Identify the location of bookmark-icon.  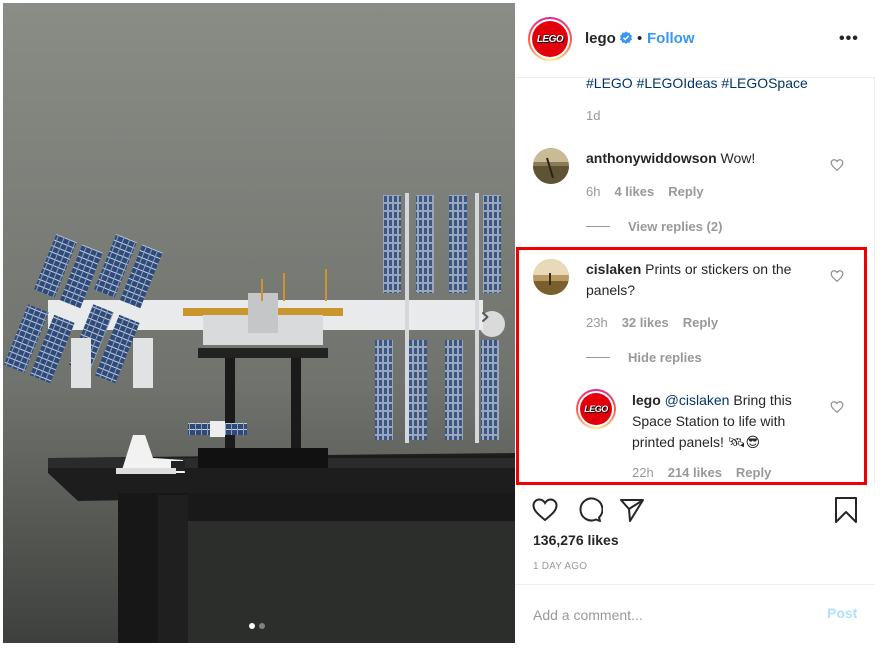
(846, 510).